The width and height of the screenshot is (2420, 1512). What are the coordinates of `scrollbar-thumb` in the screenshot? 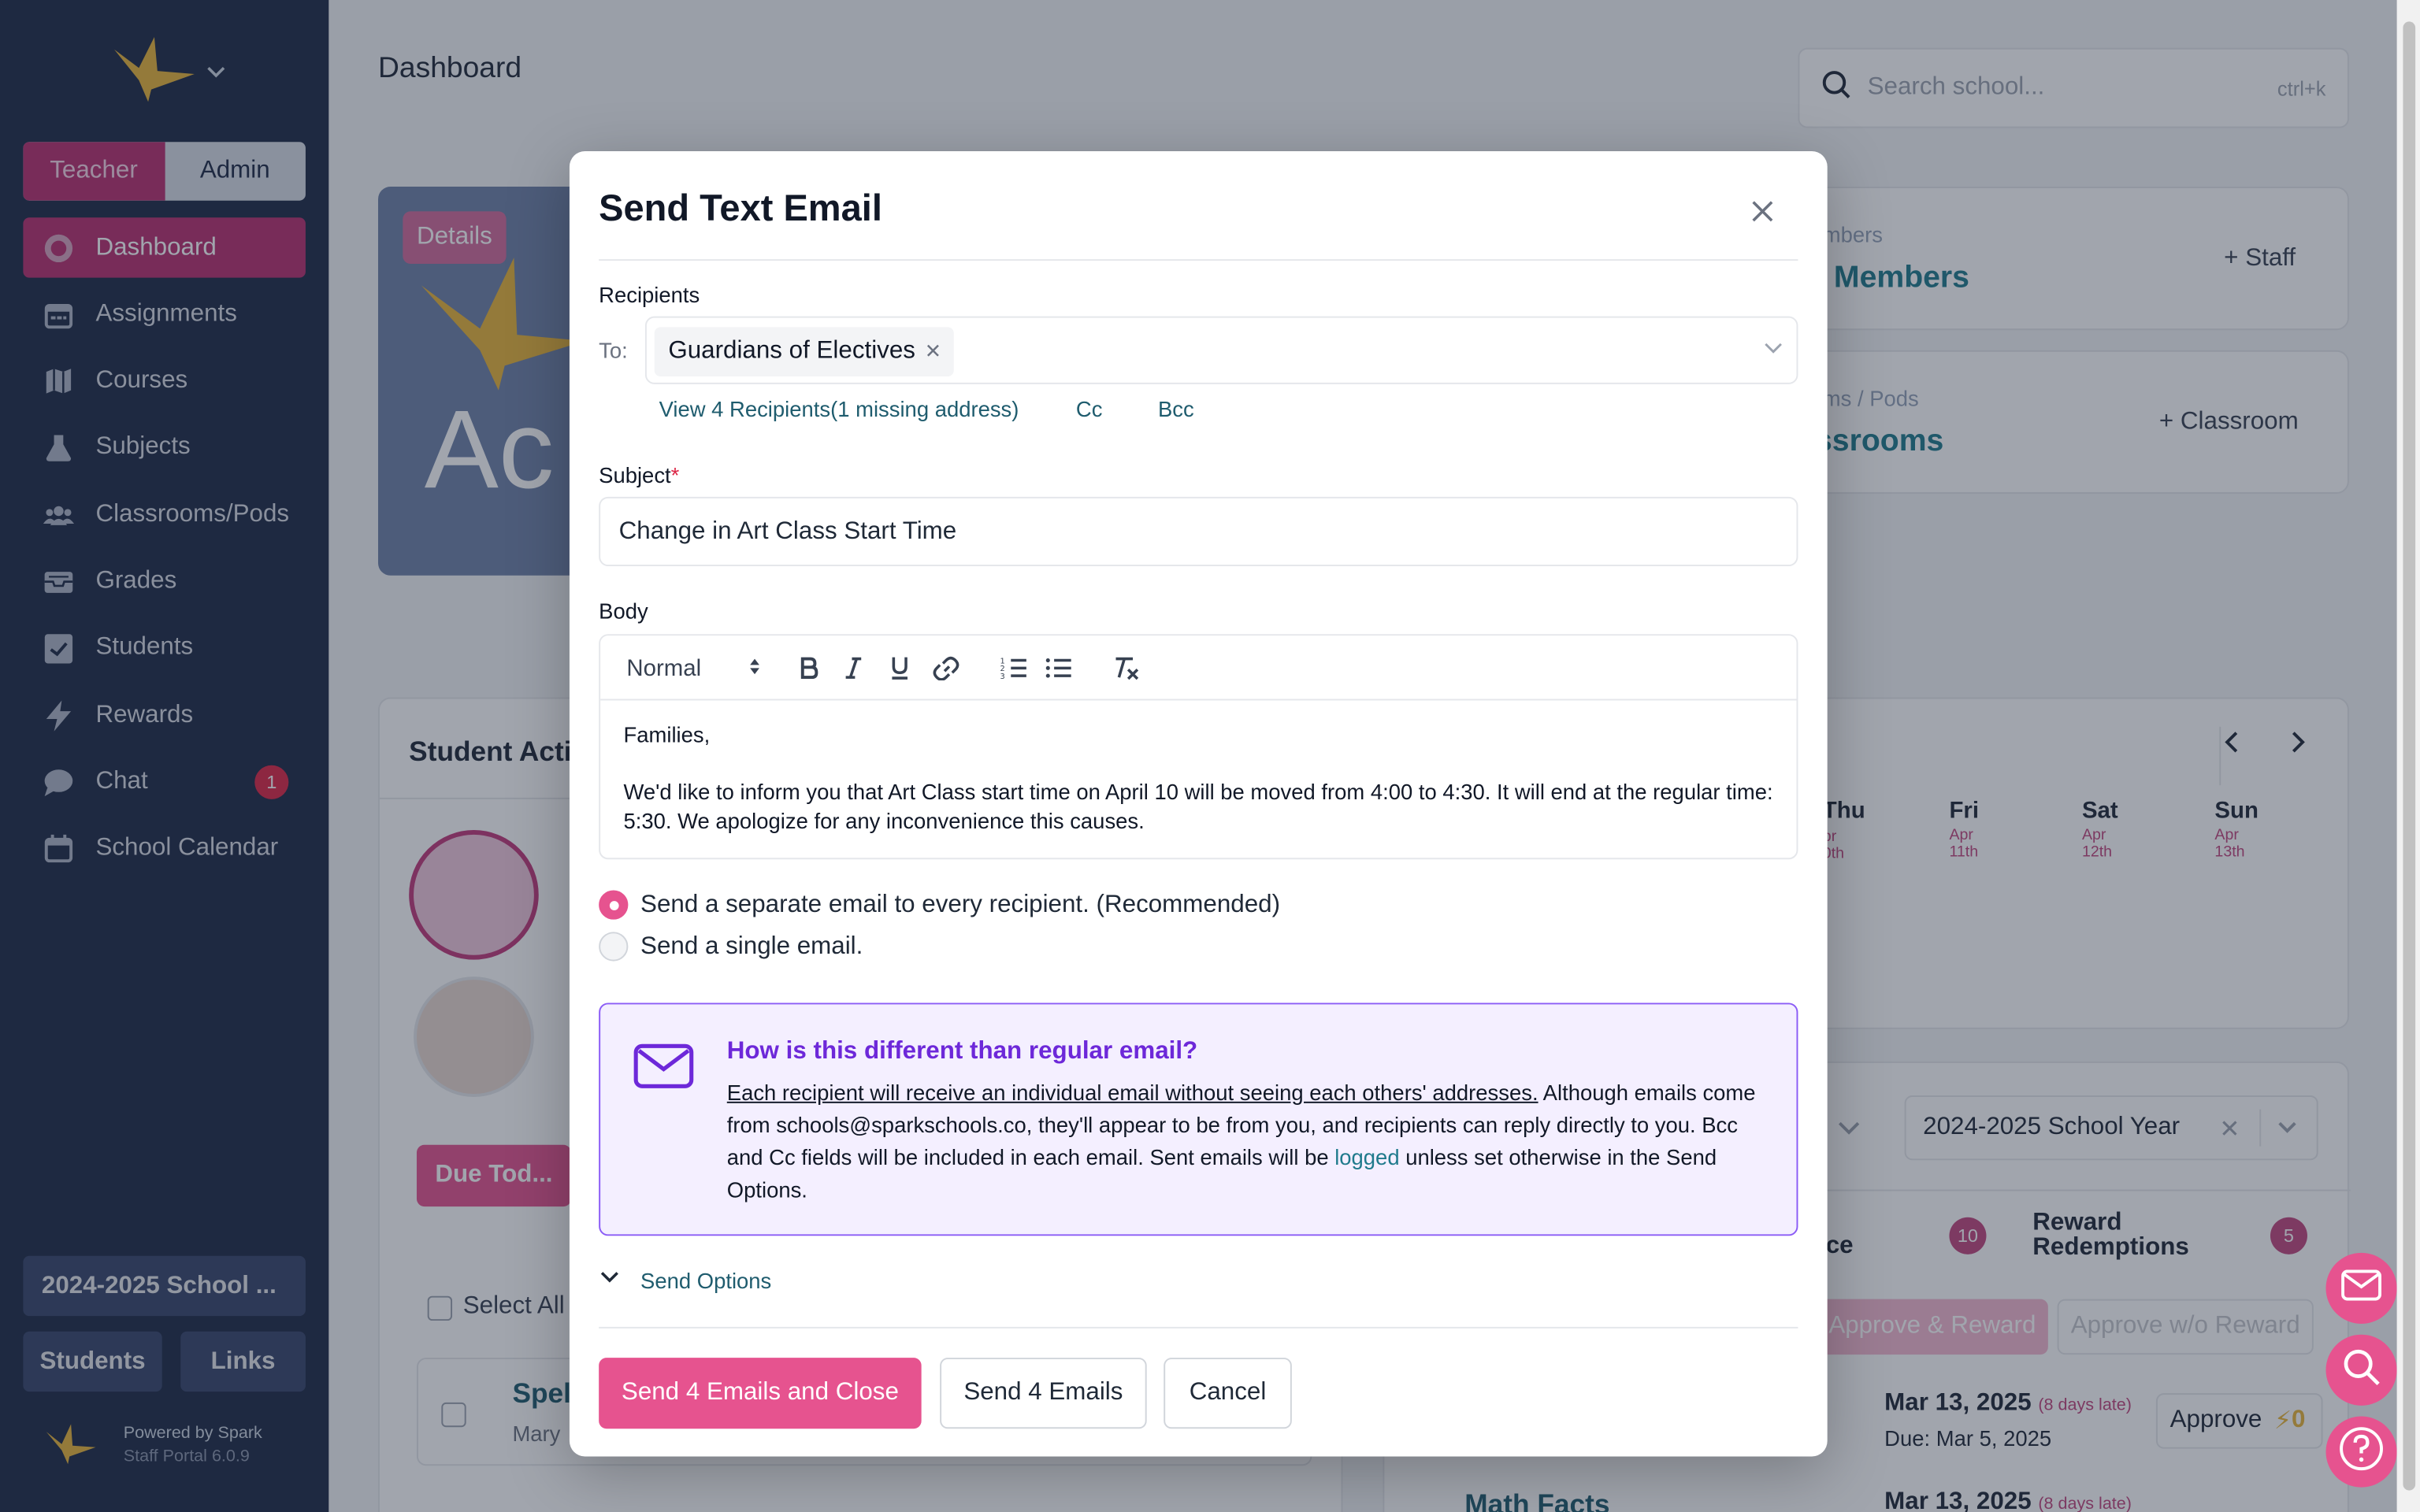 It's located at (2409, 756).